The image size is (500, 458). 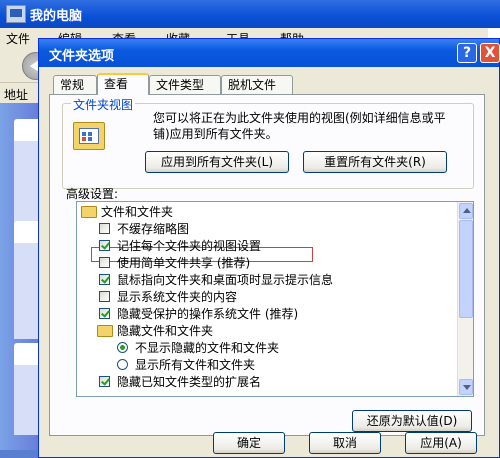 What do you see at coordinates (103, 104) in the screenshot?
I see `folder-view-group-label: 文件夹视图` at bounding box center [103, 104].